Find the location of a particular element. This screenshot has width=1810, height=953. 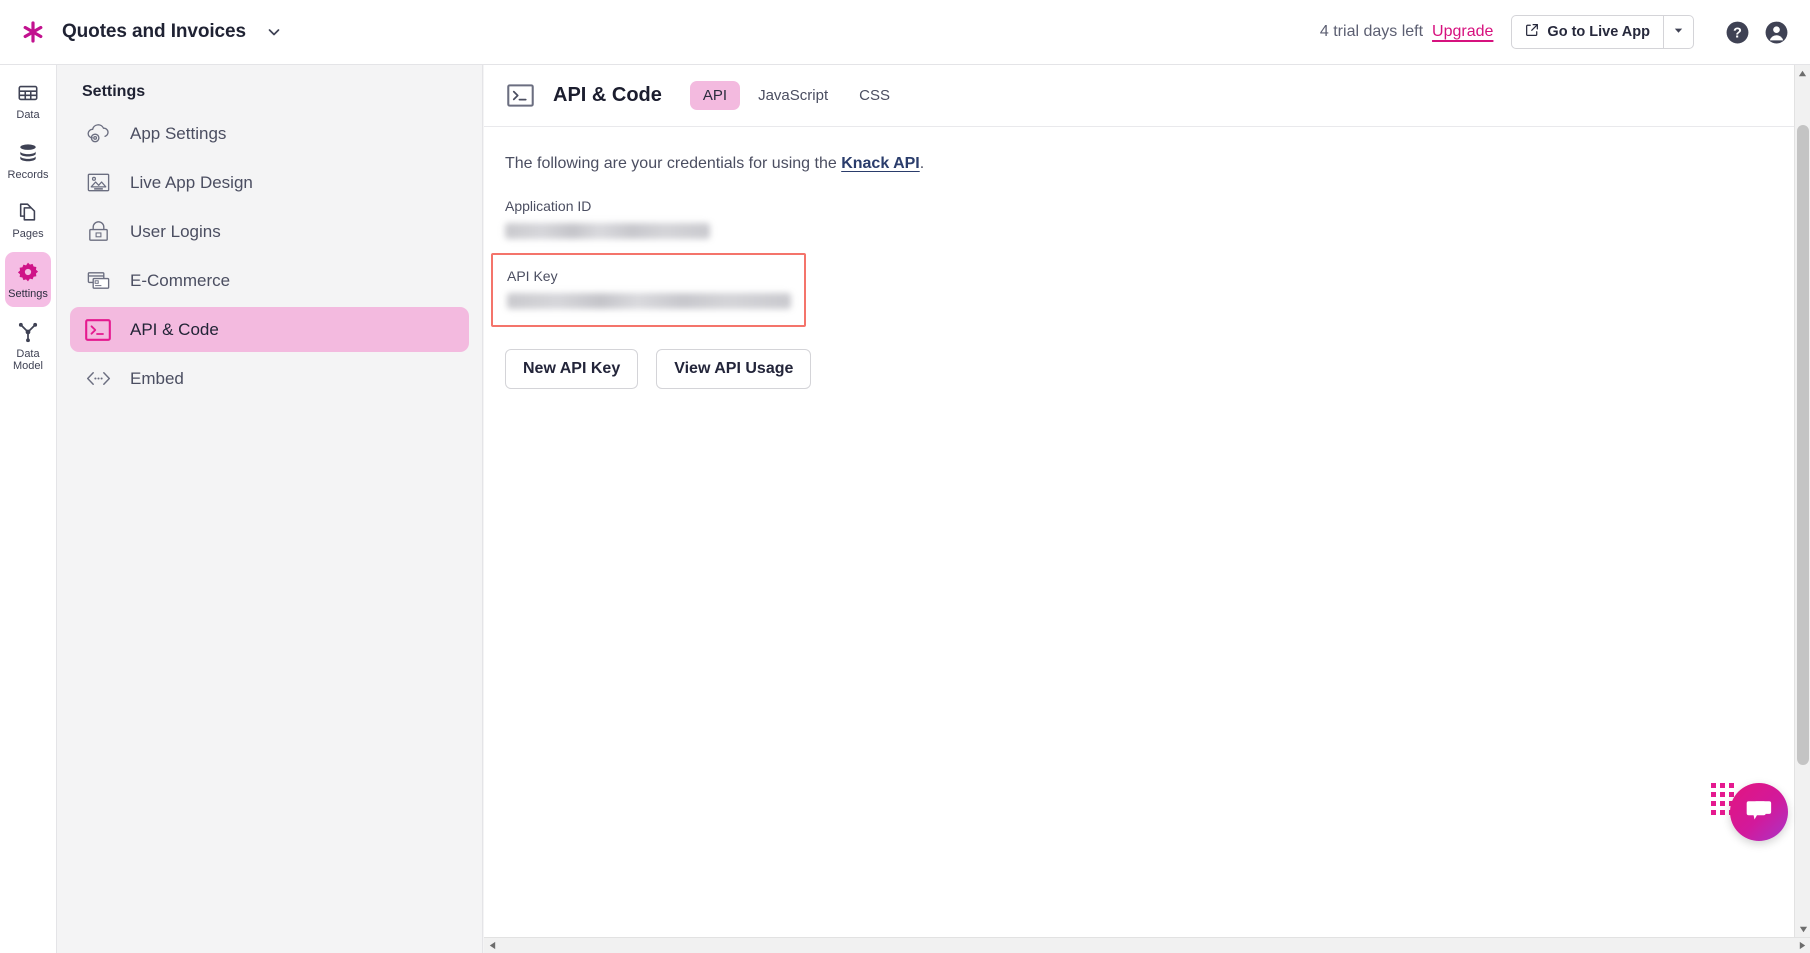

api-key-value is located at coordinates (649, 301).